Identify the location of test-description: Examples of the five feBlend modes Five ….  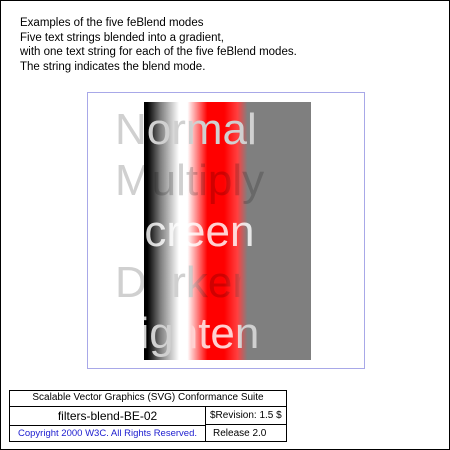
(220, 45).